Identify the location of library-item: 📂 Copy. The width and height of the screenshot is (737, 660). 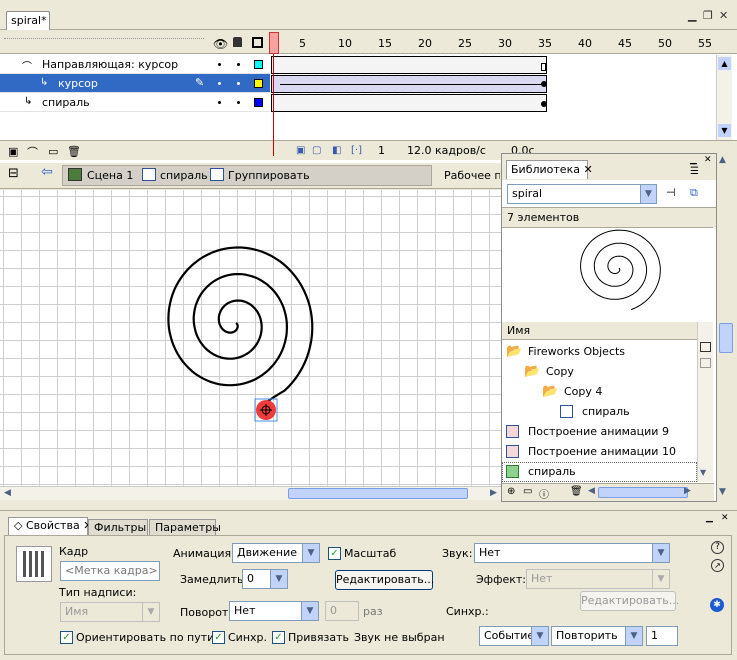
(599, 372).